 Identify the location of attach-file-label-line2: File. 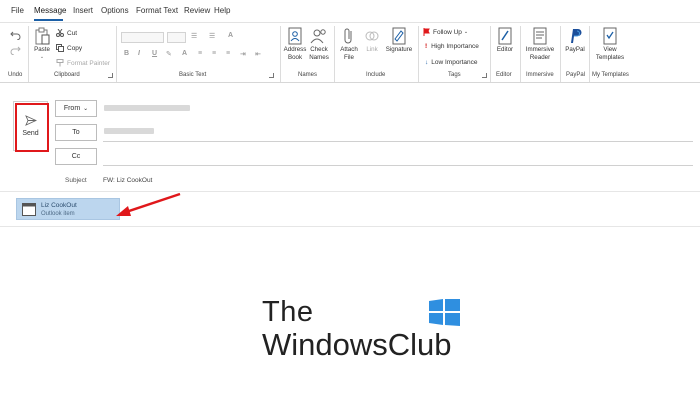
(349, 57).